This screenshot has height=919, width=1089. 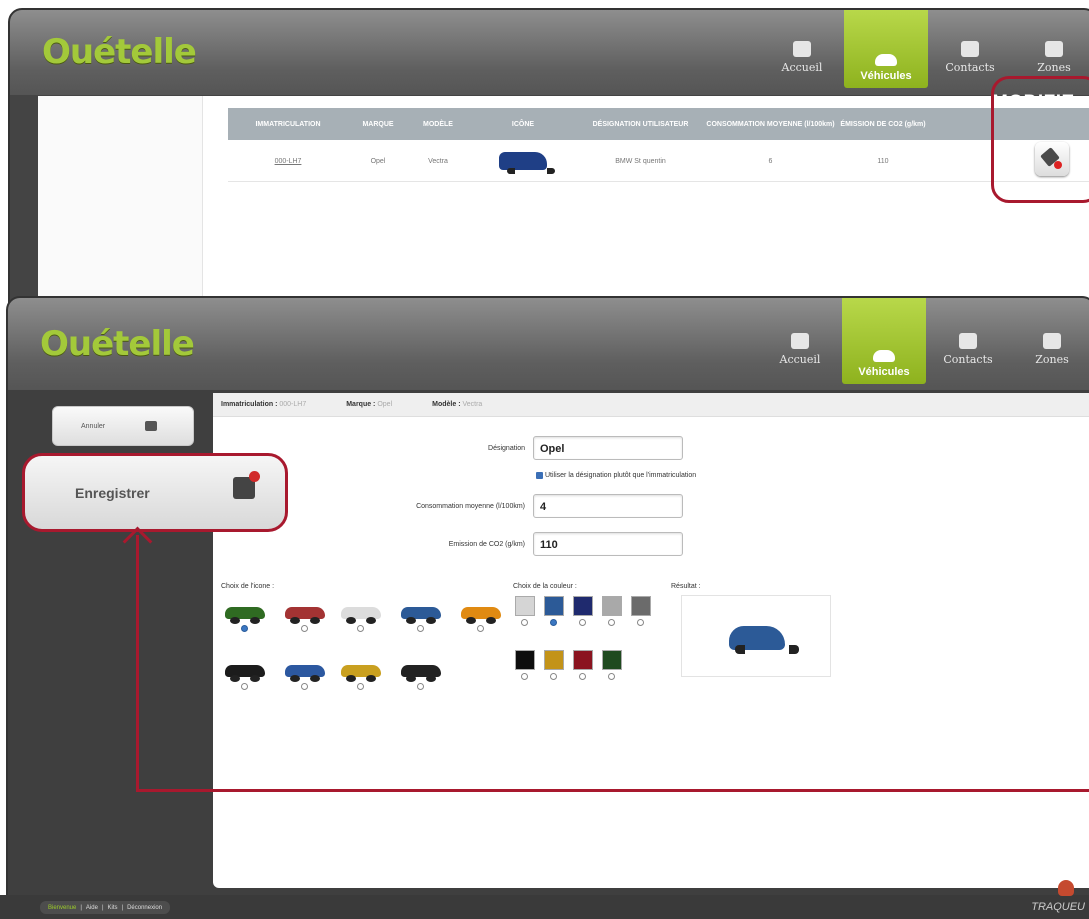 What do you see at coordinates (249, 404) in the screenshot?
I see `info-label: Immatriculation :` at bounding box center [249, 404].